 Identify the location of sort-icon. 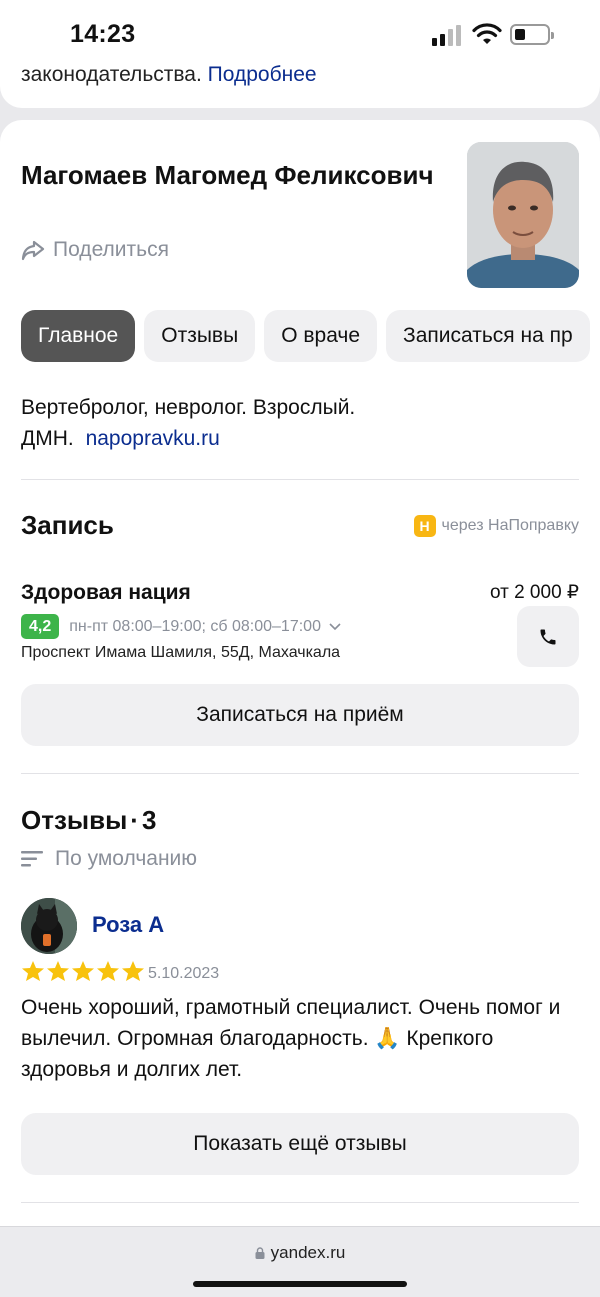
(32, 859).